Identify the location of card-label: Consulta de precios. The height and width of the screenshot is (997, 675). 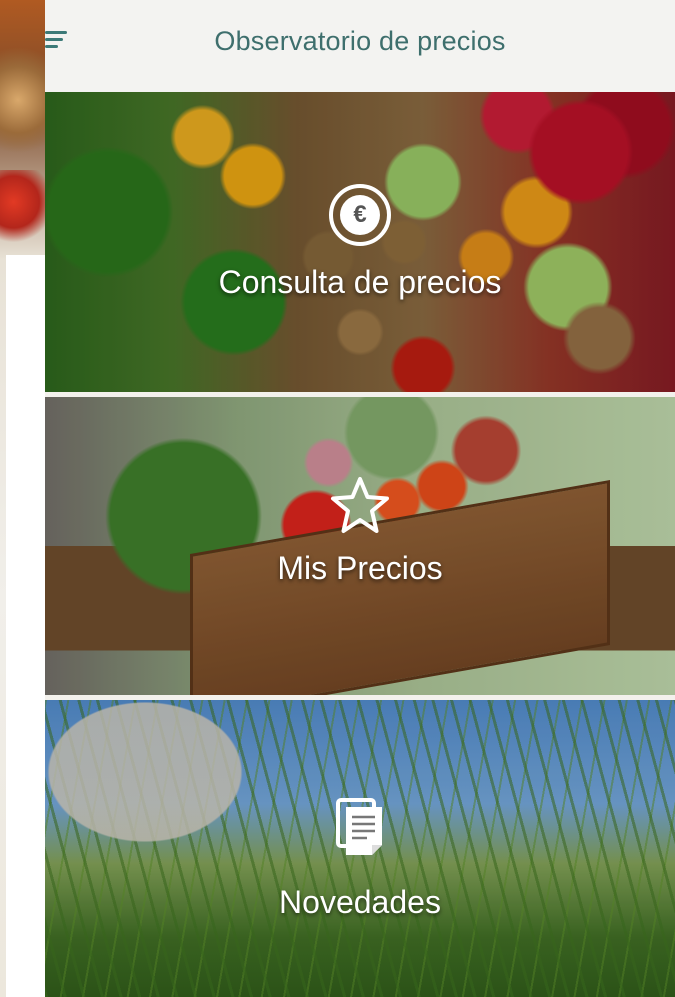
(360, 281).